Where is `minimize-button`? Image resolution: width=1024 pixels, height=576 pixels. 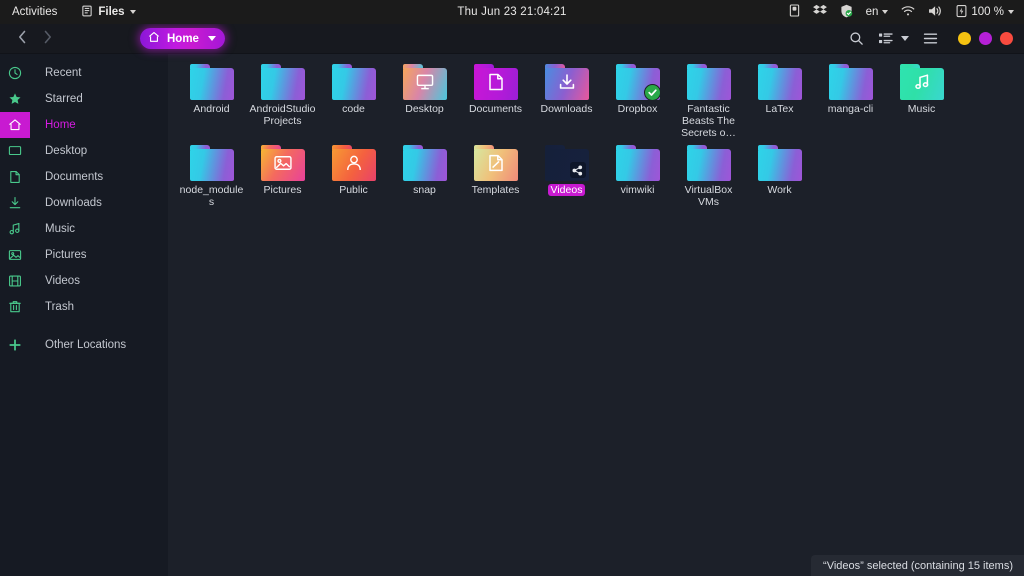 minimize-button is located at coordinates (964, 38).